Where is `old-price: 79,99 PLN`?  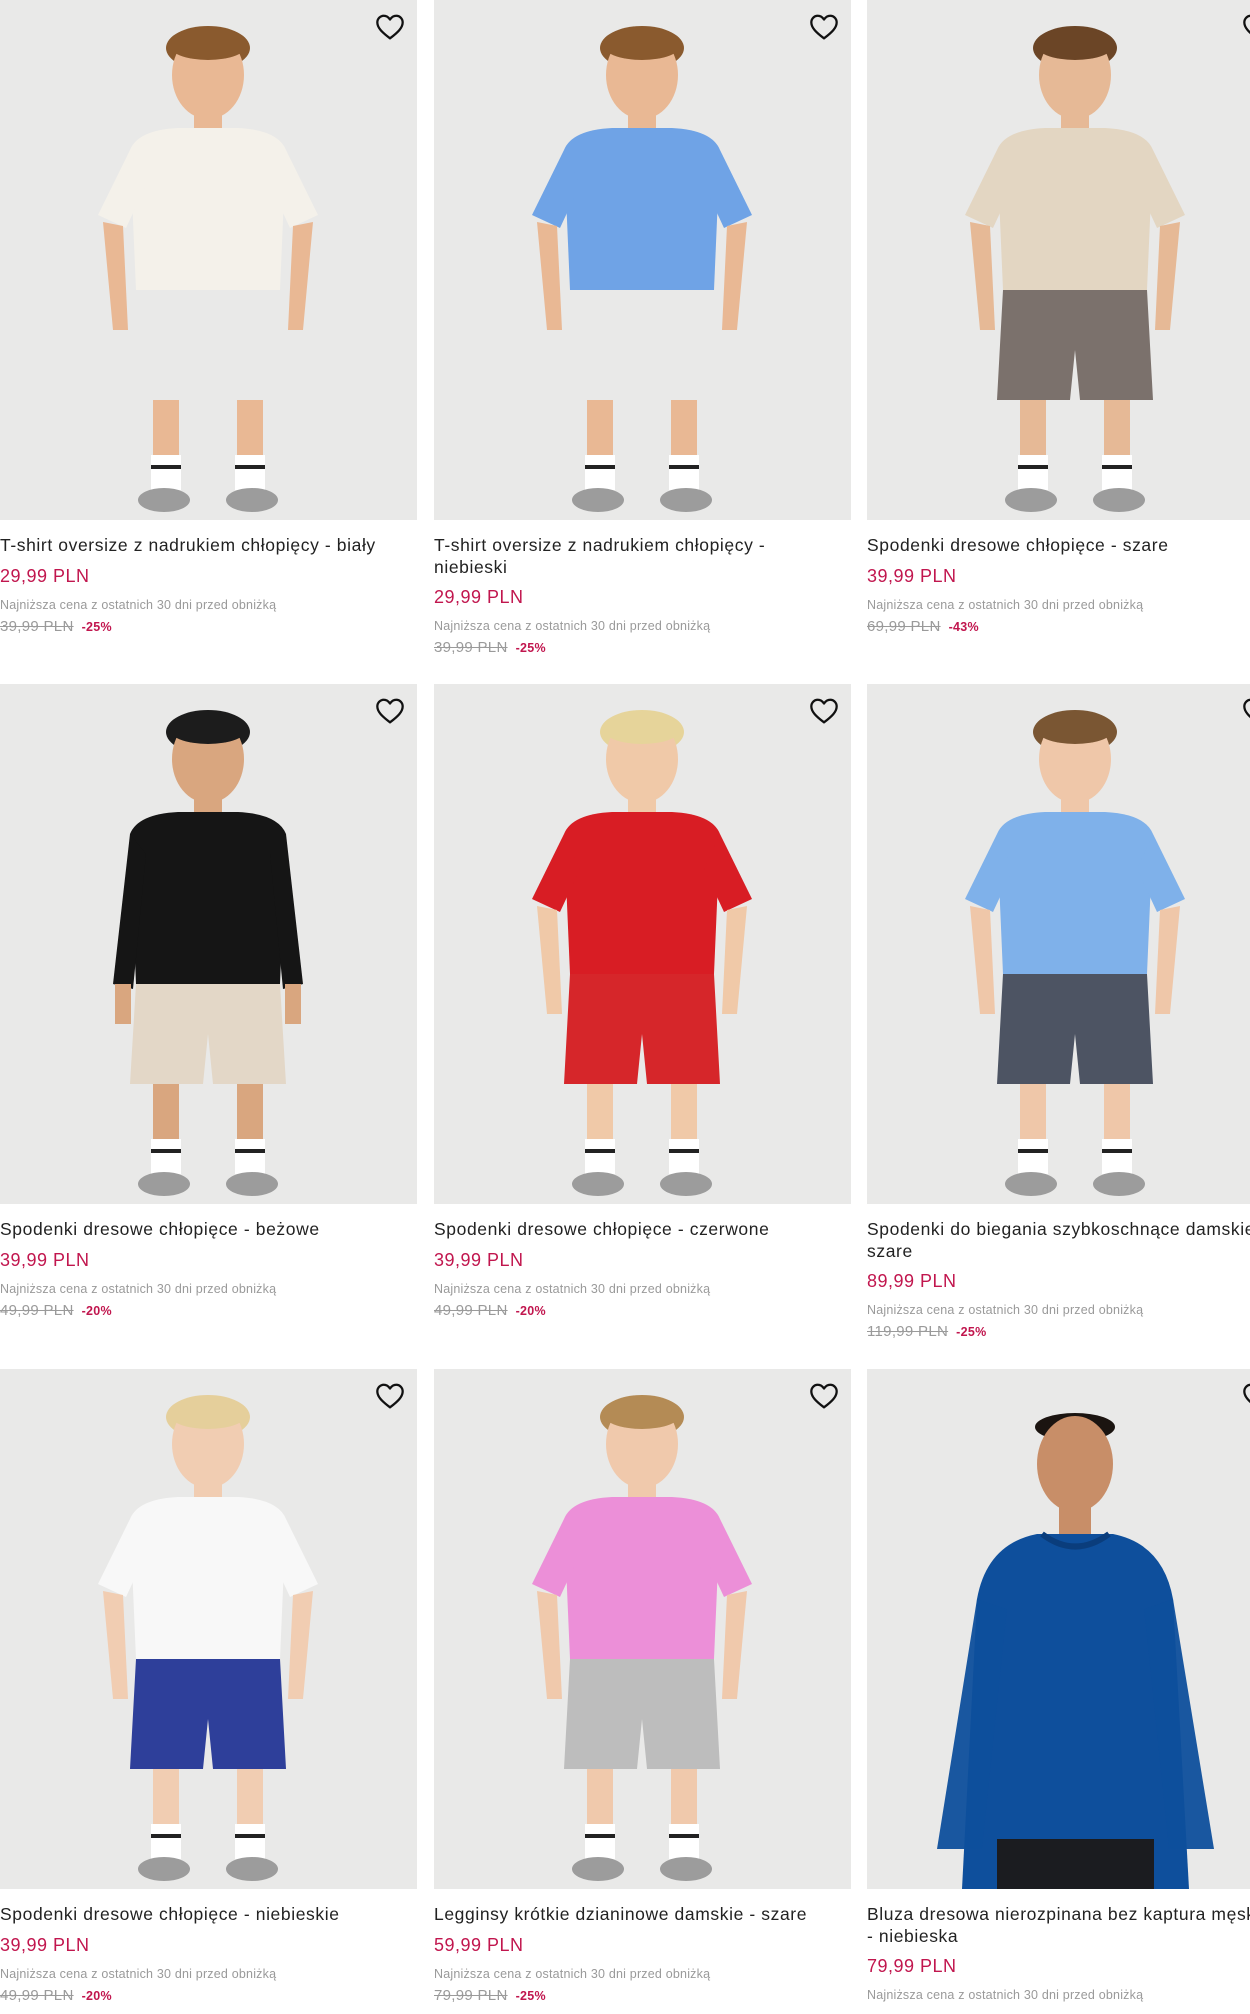
old-price: 79,99 PLN is located at coordinates (471, 1995).